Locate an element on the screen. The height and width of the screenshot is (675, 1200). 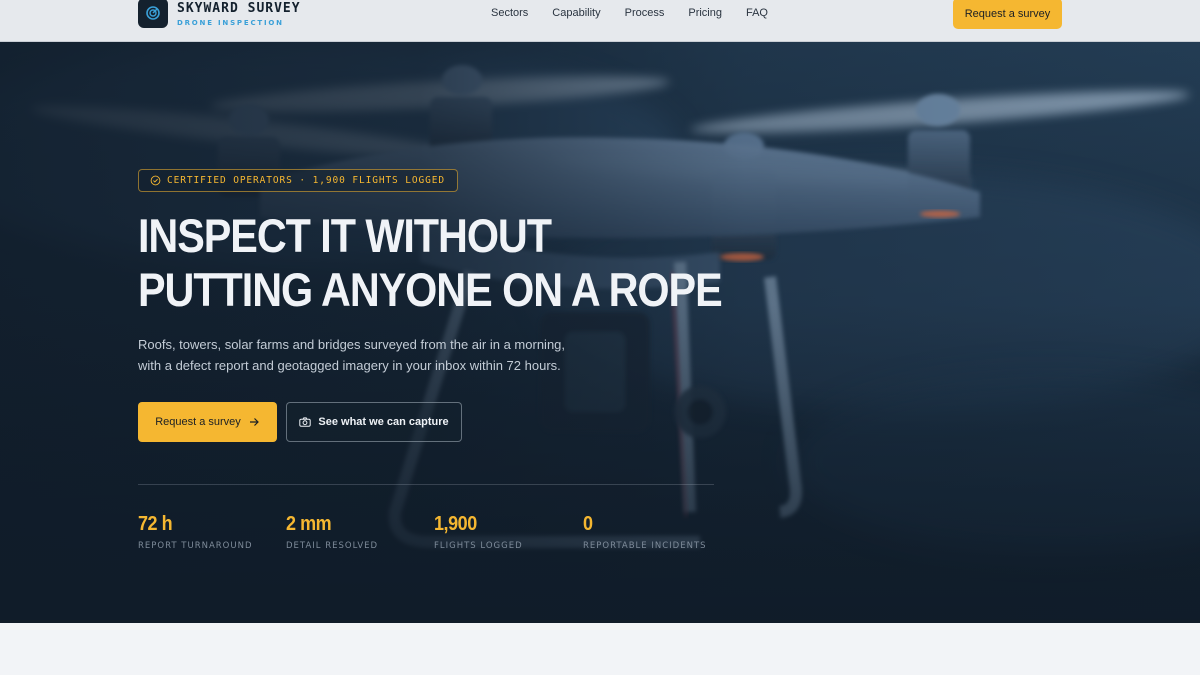
brand-logo-link: SKYWARD SURVEY DRONE INSPECTION is located at coordinates (219, 14).